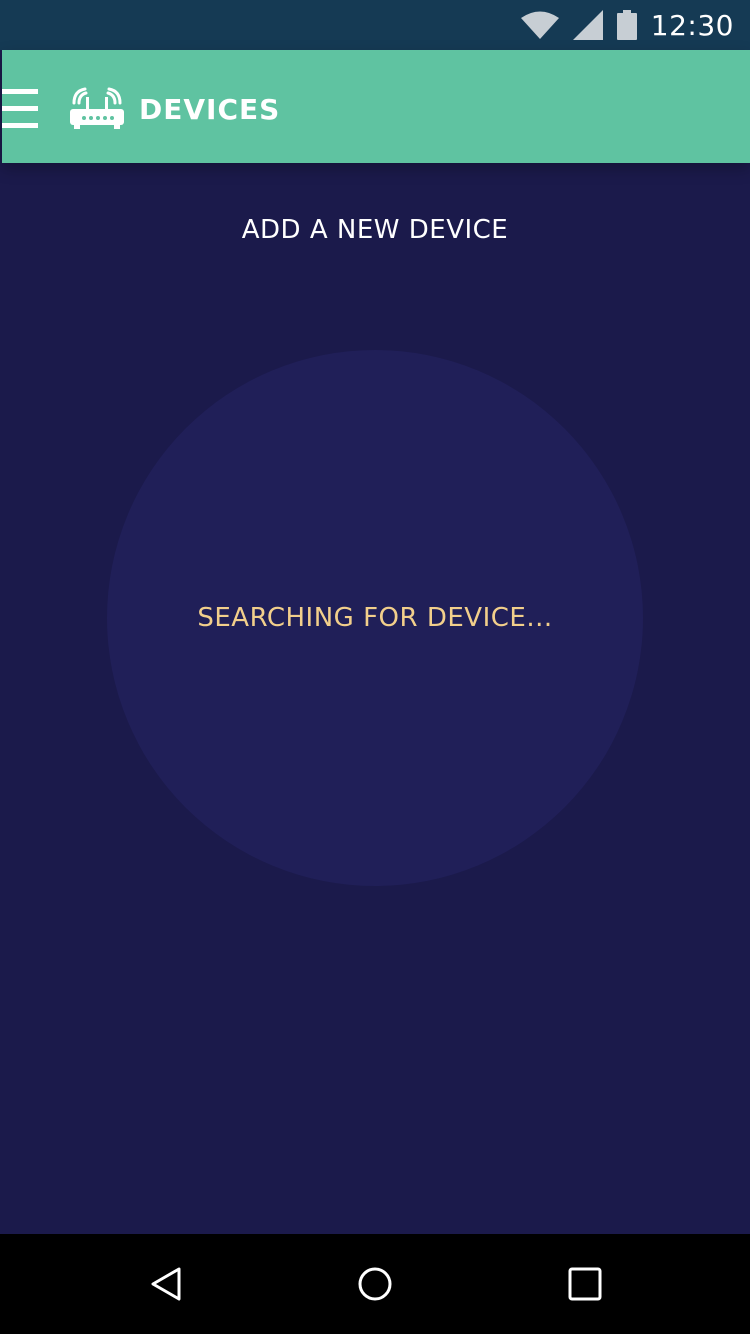 The height and width of the screenshot is (1334, 750). I want to click on home-icon, so click(375, 1284).